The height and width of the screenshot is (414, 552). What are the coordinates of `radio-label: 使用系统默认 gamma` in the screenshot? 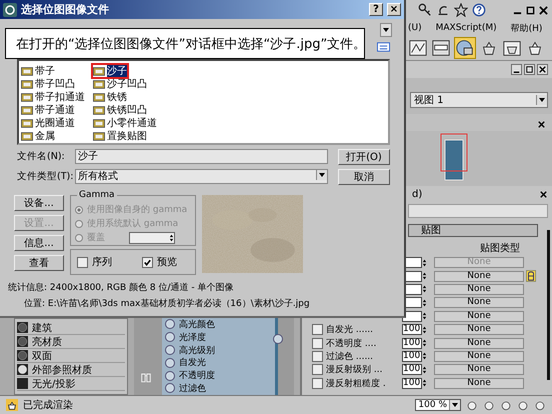 It's located at (132, 224).